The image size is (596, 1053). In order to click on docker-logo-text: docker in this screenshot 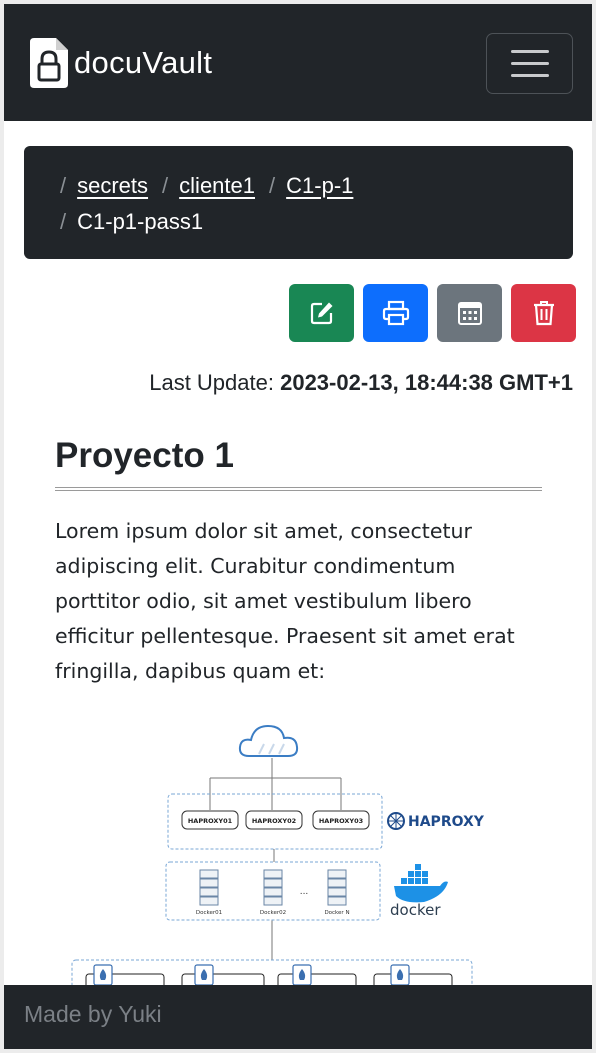, I will do `click(415, 910)`.